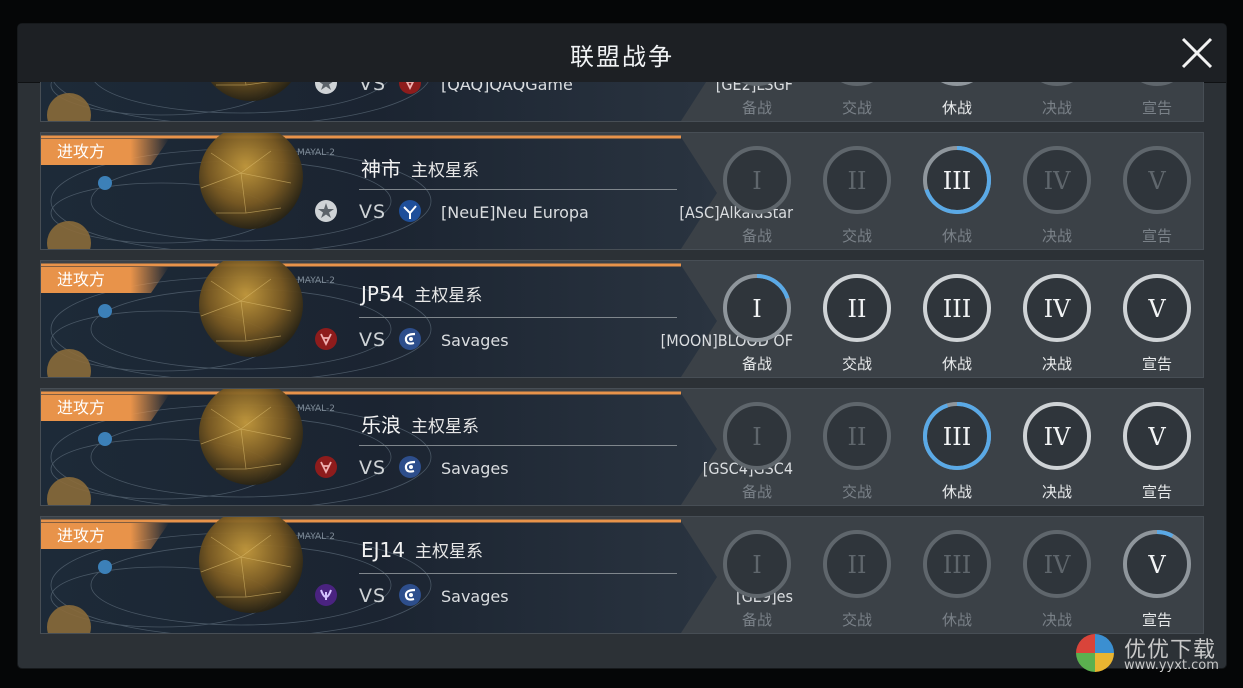  What do you see at coordinates (1152, 655) in the screenshot?
I see `watermark: 优优下载 www.yyxt.com` at bounding box center [1152, 655].